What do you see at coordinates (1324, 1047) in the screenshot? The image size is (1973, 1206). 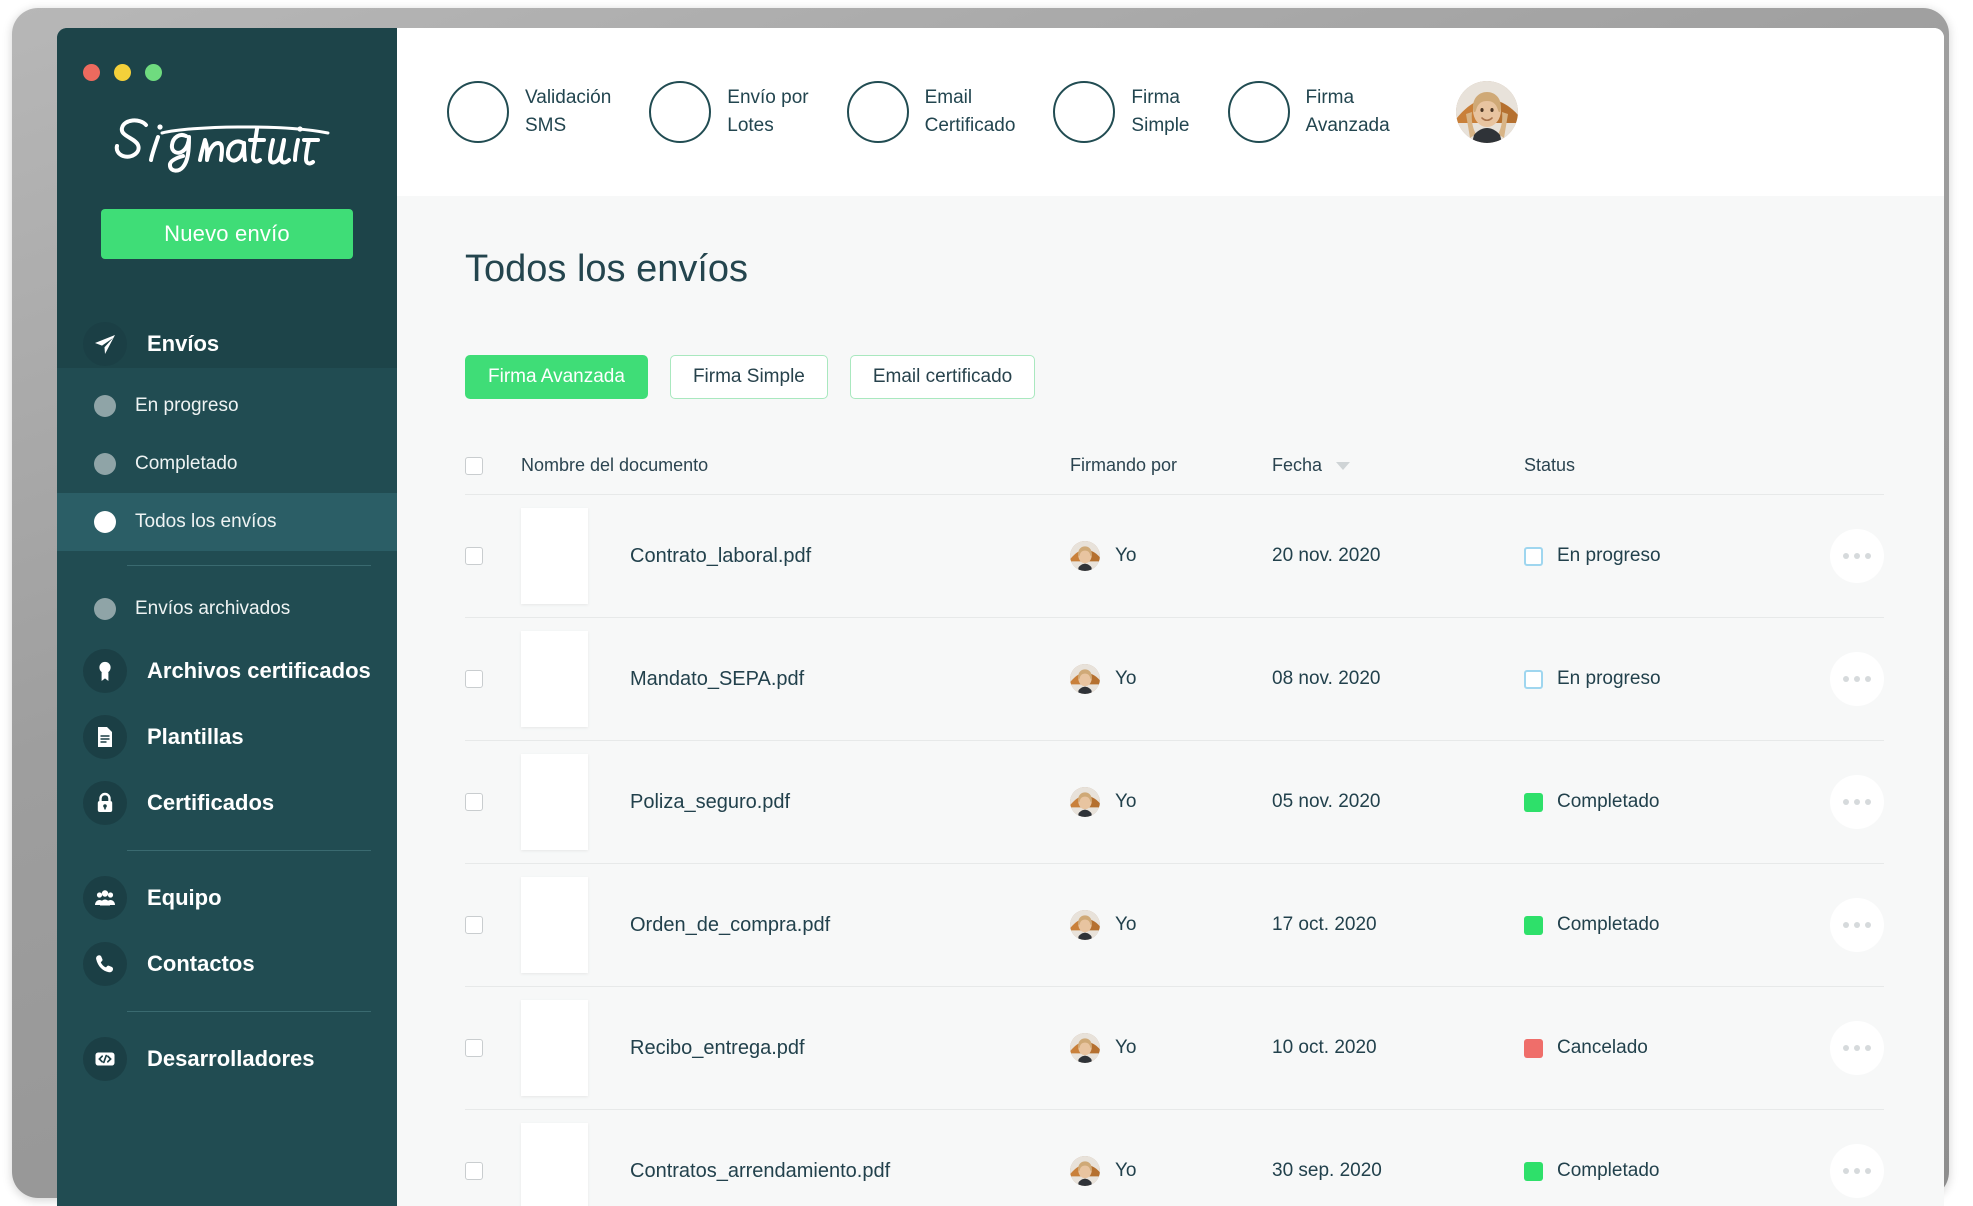 I see `document-date: 10 oct. 2020` at bounding box center [1324, 1047].